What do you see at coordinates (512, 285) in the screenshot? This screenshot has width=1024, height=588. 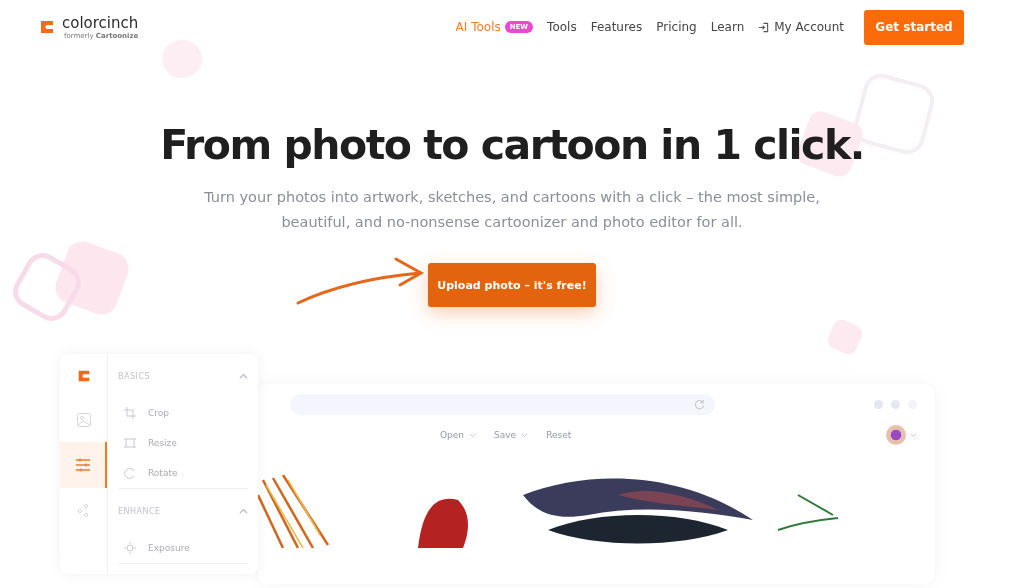 I see `upload-photo-button: Upload photo – it's free!` at bounding box center [512, 285].